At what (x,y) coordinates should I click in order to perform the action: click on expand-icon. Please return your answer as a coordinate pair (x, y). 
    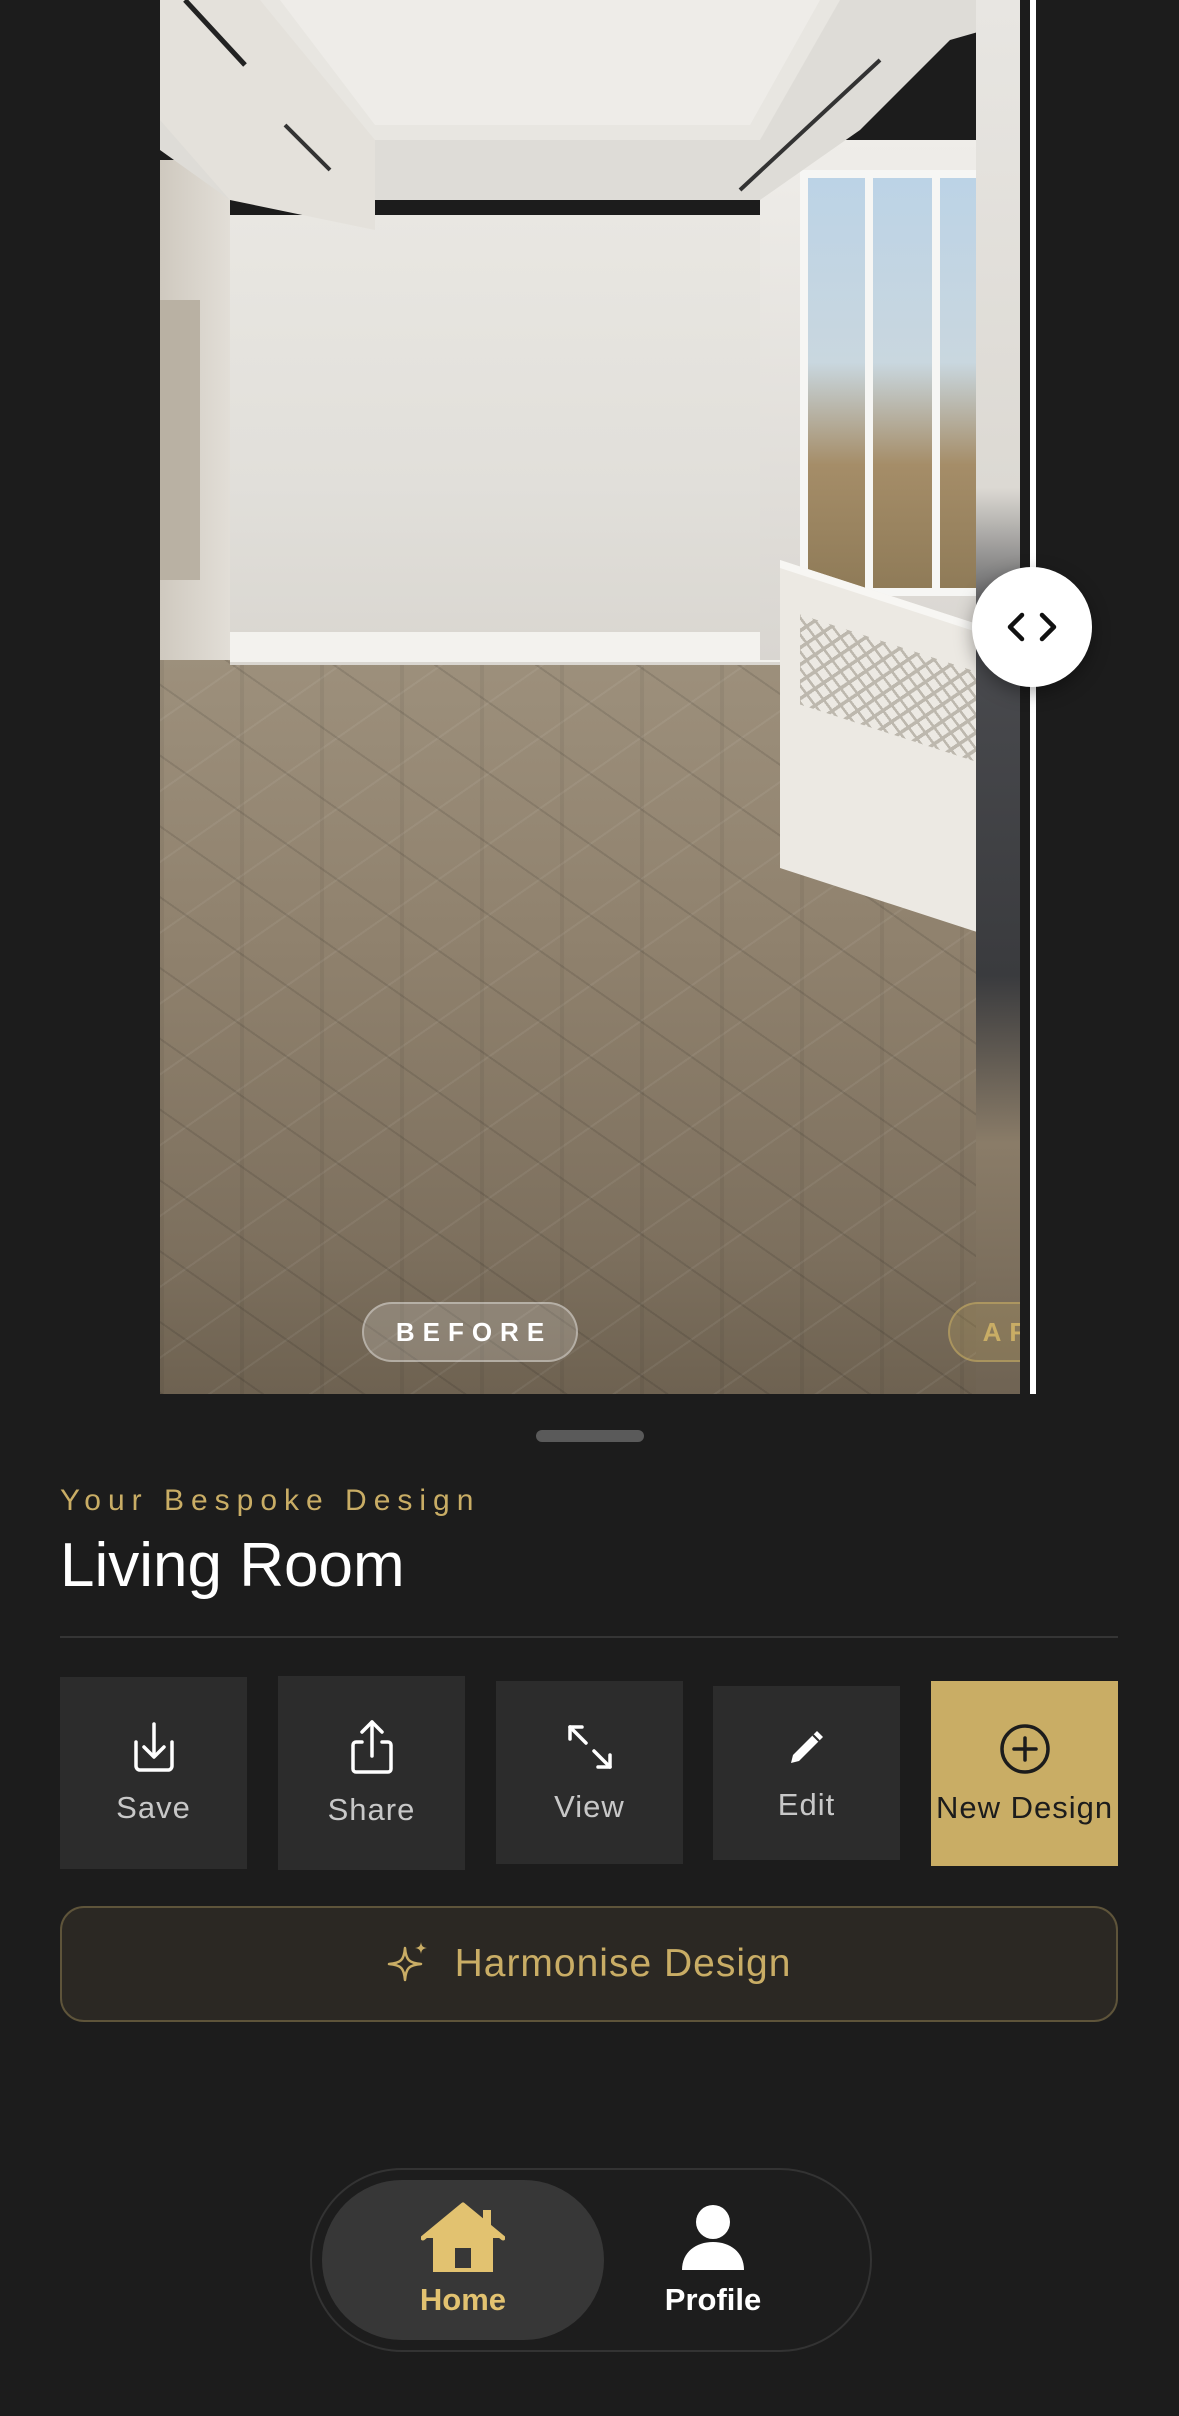
    Looking at the image, I should click on (589, 1746).